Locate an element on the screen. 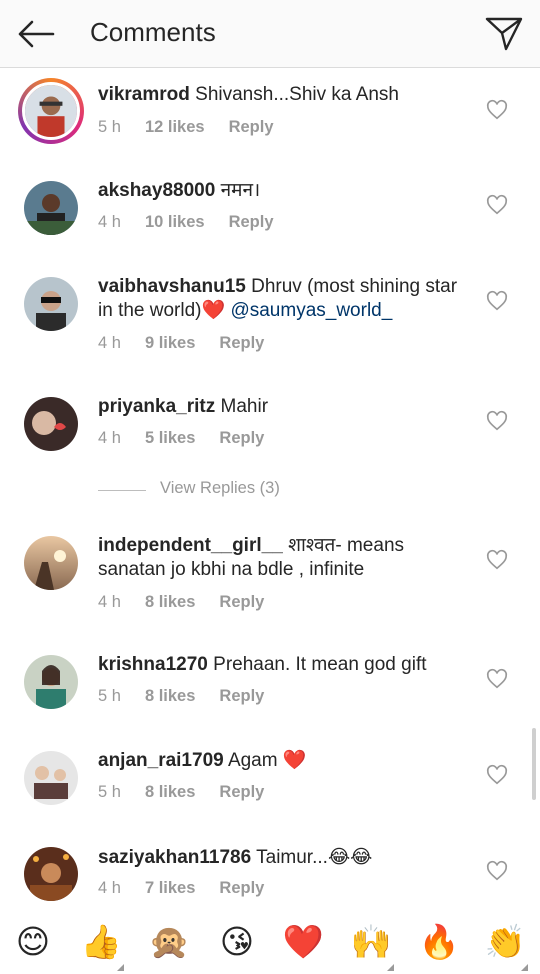 Image resolution: width=540 pixels, height=974 pixels. comment-likes: 5 likes is located at coordinates (170, 438).